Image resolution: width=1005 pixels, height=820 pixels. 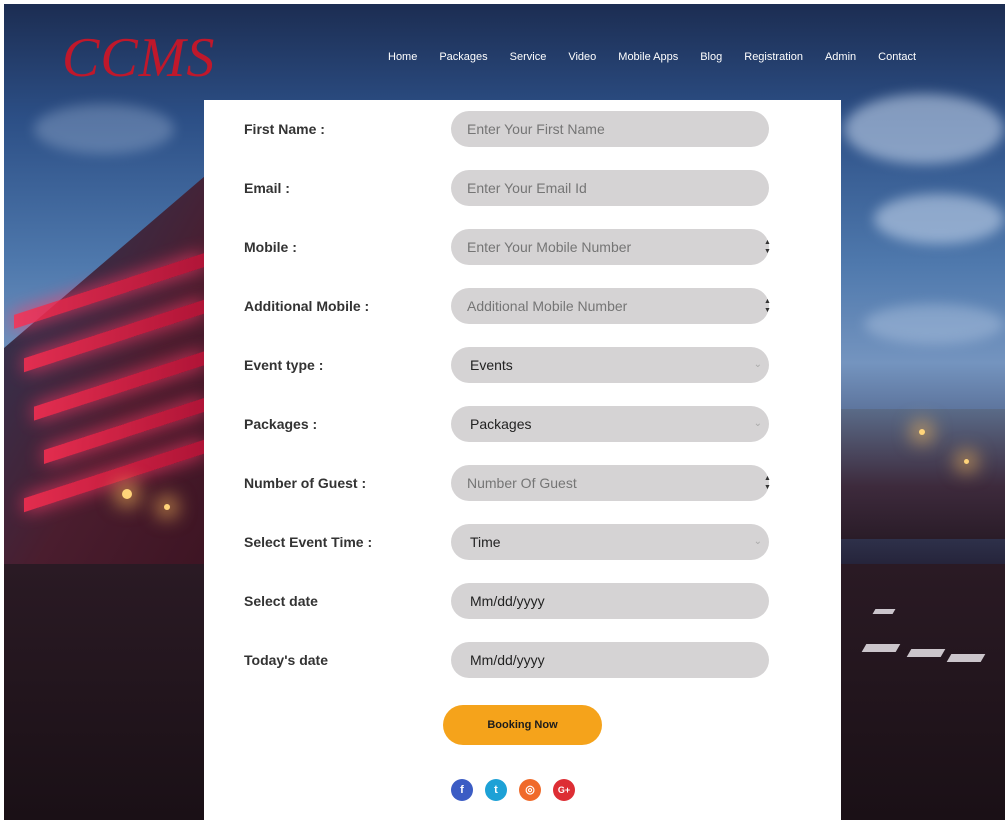 What do you see at coordinates (463, 57) in the screenshot?
I see `nav-packages: Packages` at bounding box center [463, 57].